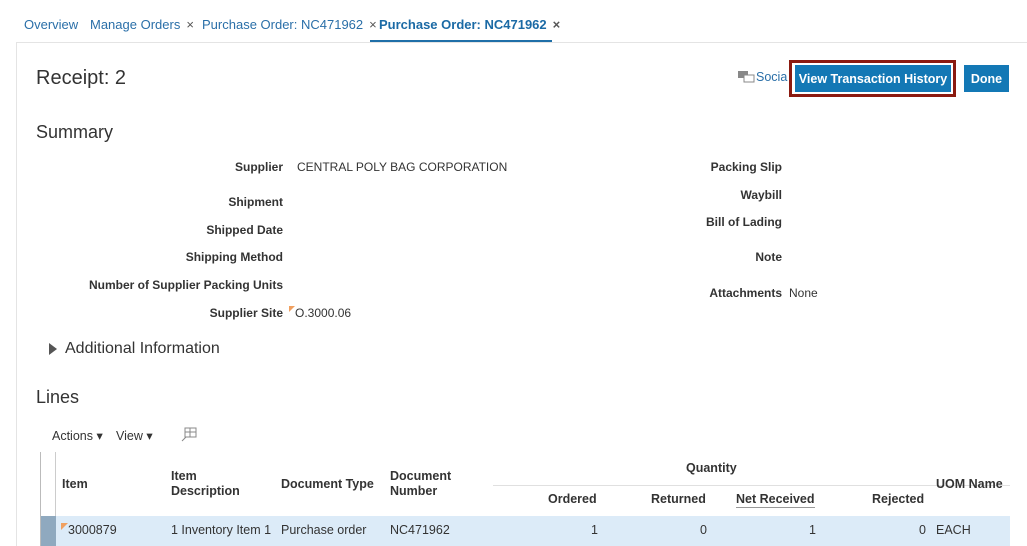 This screenshot has width=1027, height=546. I want to click on shipping-method-label: Shipping Method, so click(234, 257).